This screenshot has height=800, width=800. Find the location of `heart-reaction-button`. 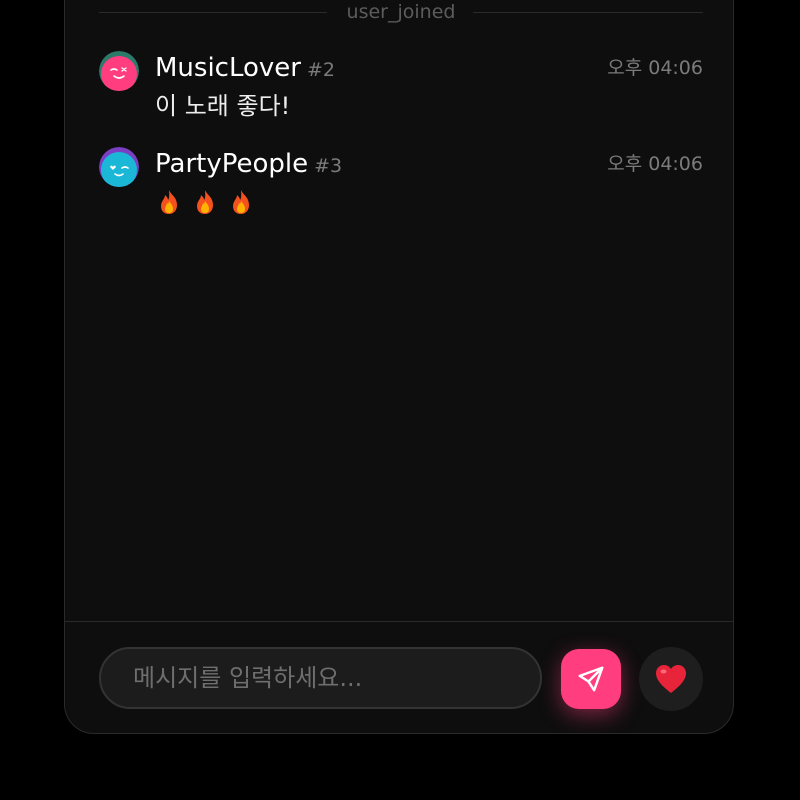

heart-reaction-button is located at coordinates (671, 679).